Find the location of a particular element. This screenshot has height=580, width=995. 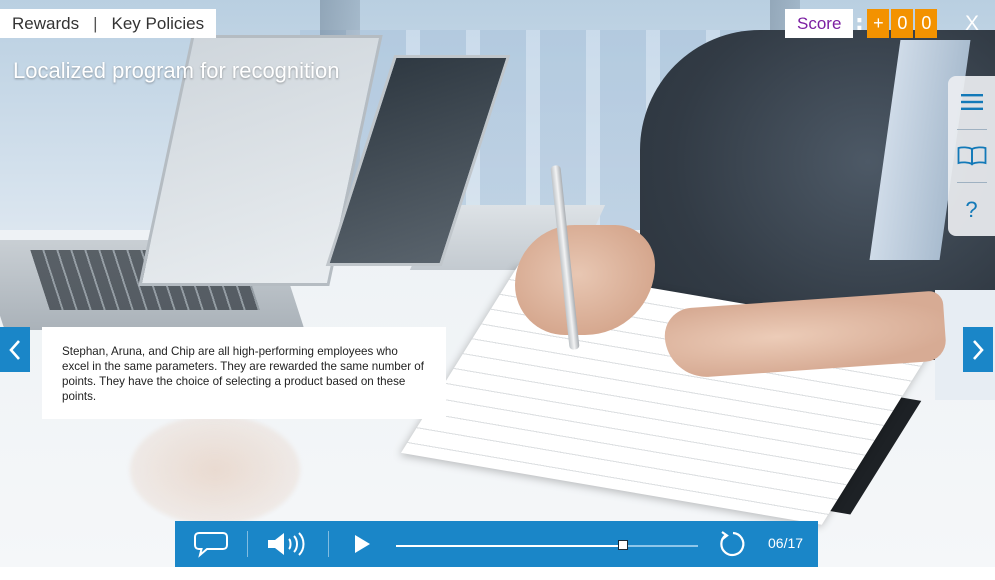

replay-button is located at coordinates (733, 544).